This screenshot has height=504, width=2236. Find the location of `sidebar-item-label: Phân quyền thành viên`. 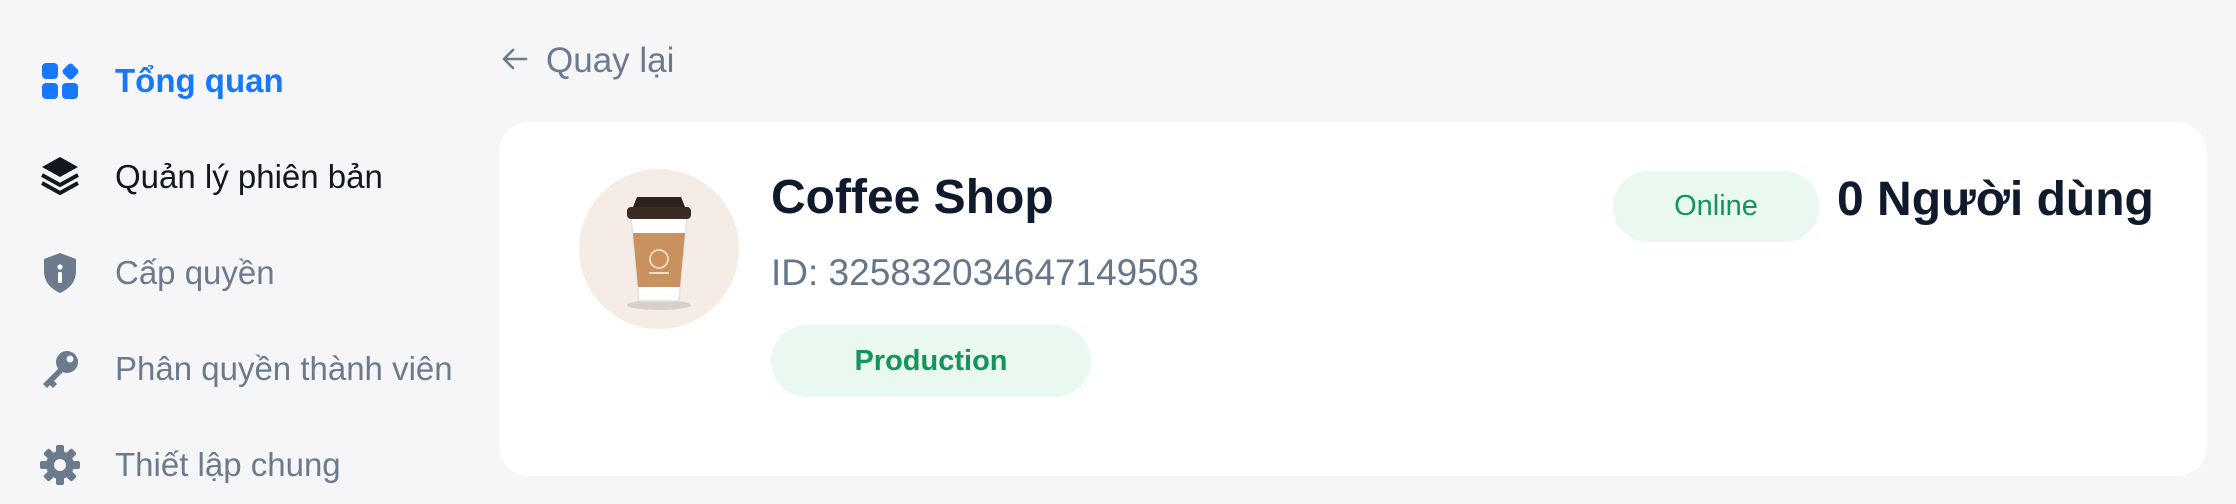

sidebar-item-label: Phân quyền thành viên is located at coordinates (284, 368).